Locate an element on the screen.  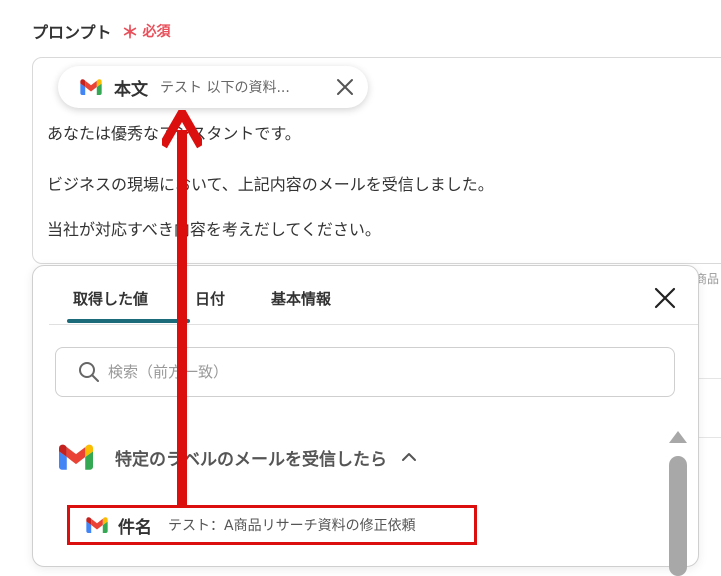
prompt-label-text: プロンプト is located at coordinates (72, 32).